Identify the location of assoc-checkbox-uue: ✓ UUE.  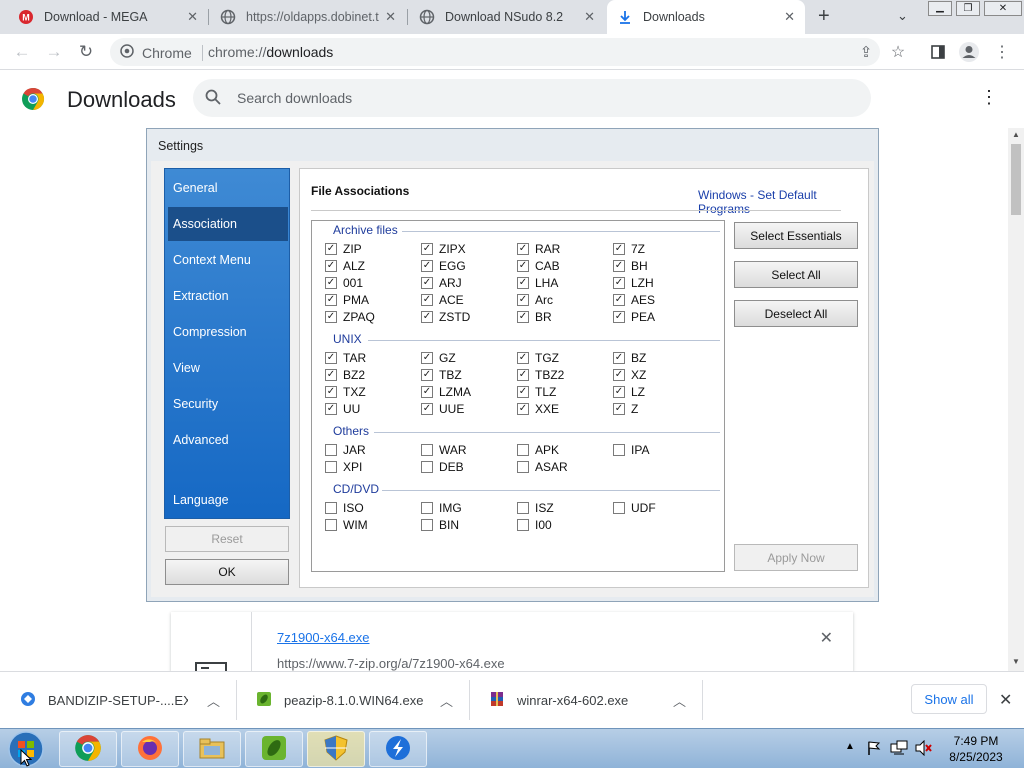
(442, 409).